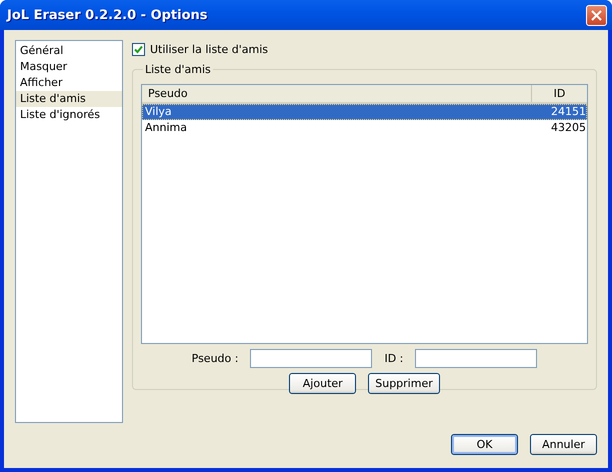  Describe the element at coordinates (568, 112) in the screenshot. I see `table-cell-text: 24151` at that location.